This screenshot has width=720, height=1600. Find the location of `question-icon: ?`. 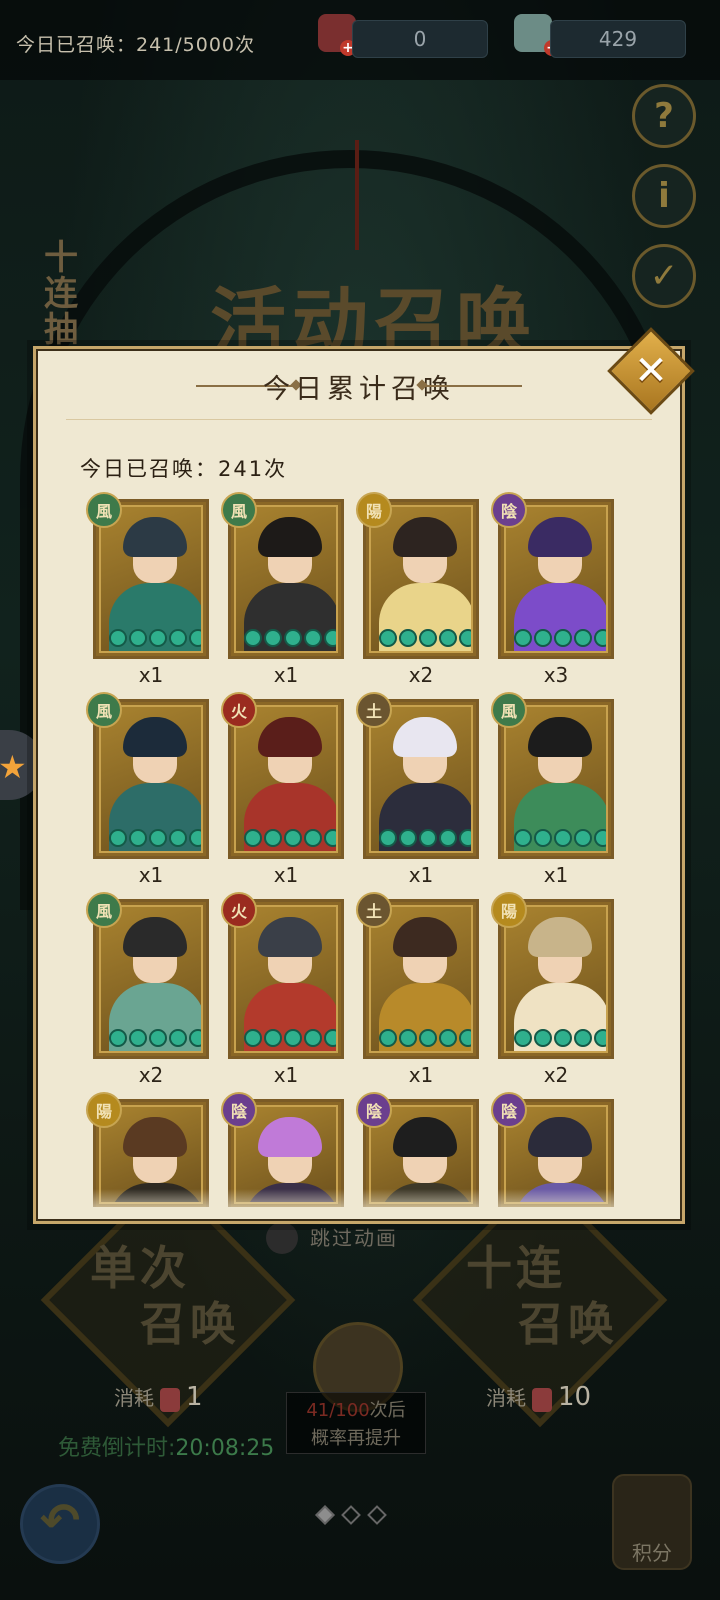

question-icon: ? is located at coordinates (664, 116).